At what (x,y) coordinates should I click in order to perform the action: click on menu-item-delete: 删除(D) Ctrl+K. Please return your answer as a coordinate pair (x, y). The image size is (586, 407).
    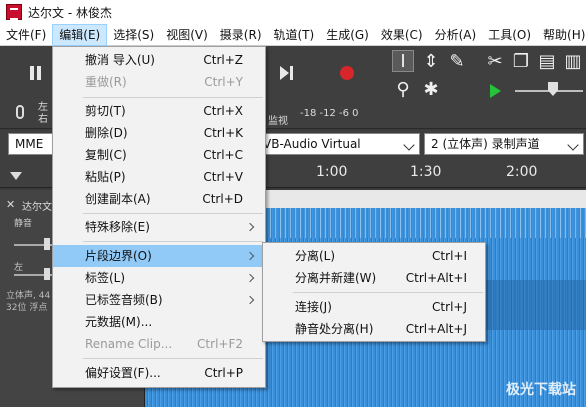
    Looking at the image, I should click on (159, 133).